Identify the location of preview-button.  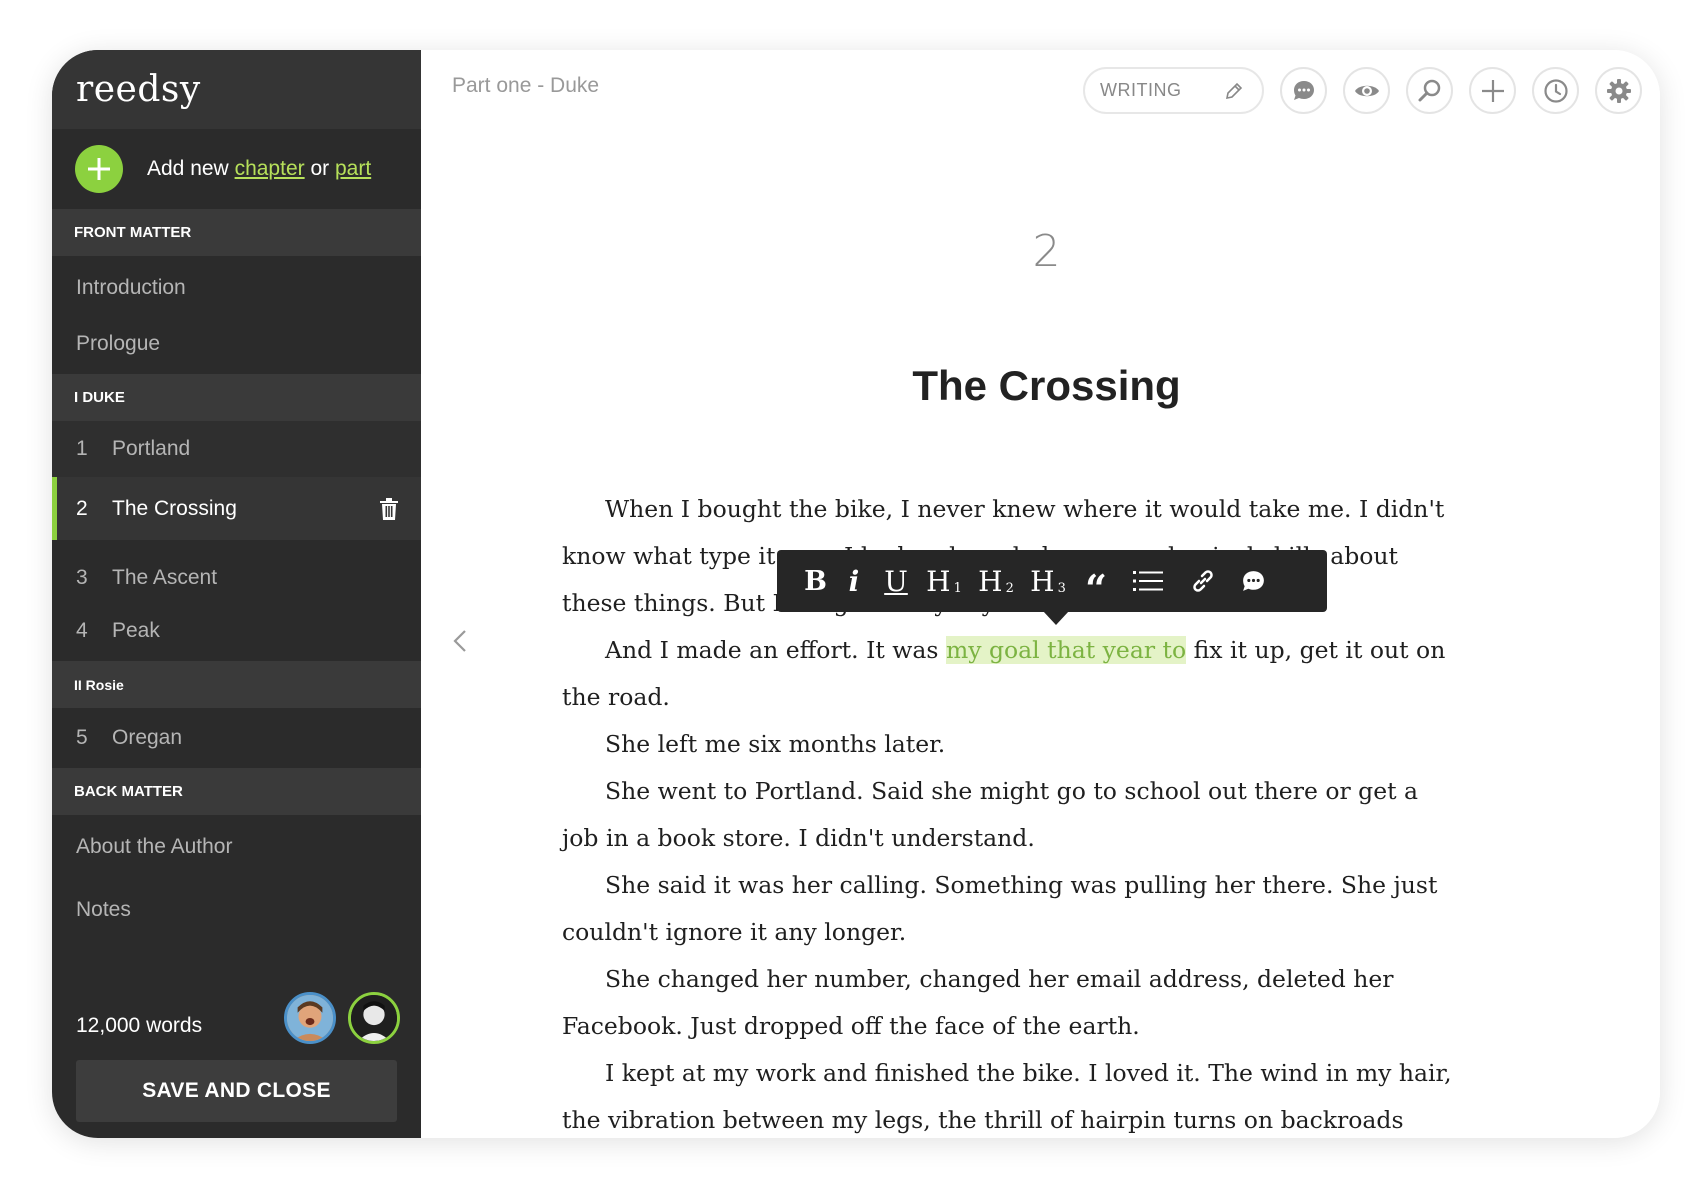
(1366, 90).